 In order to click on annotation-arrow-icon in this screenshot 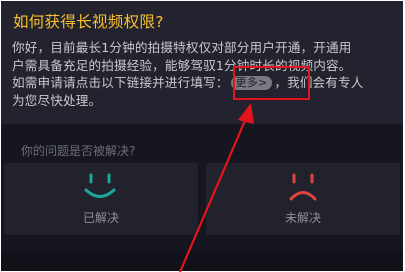, I will do `click(216, 187)`.